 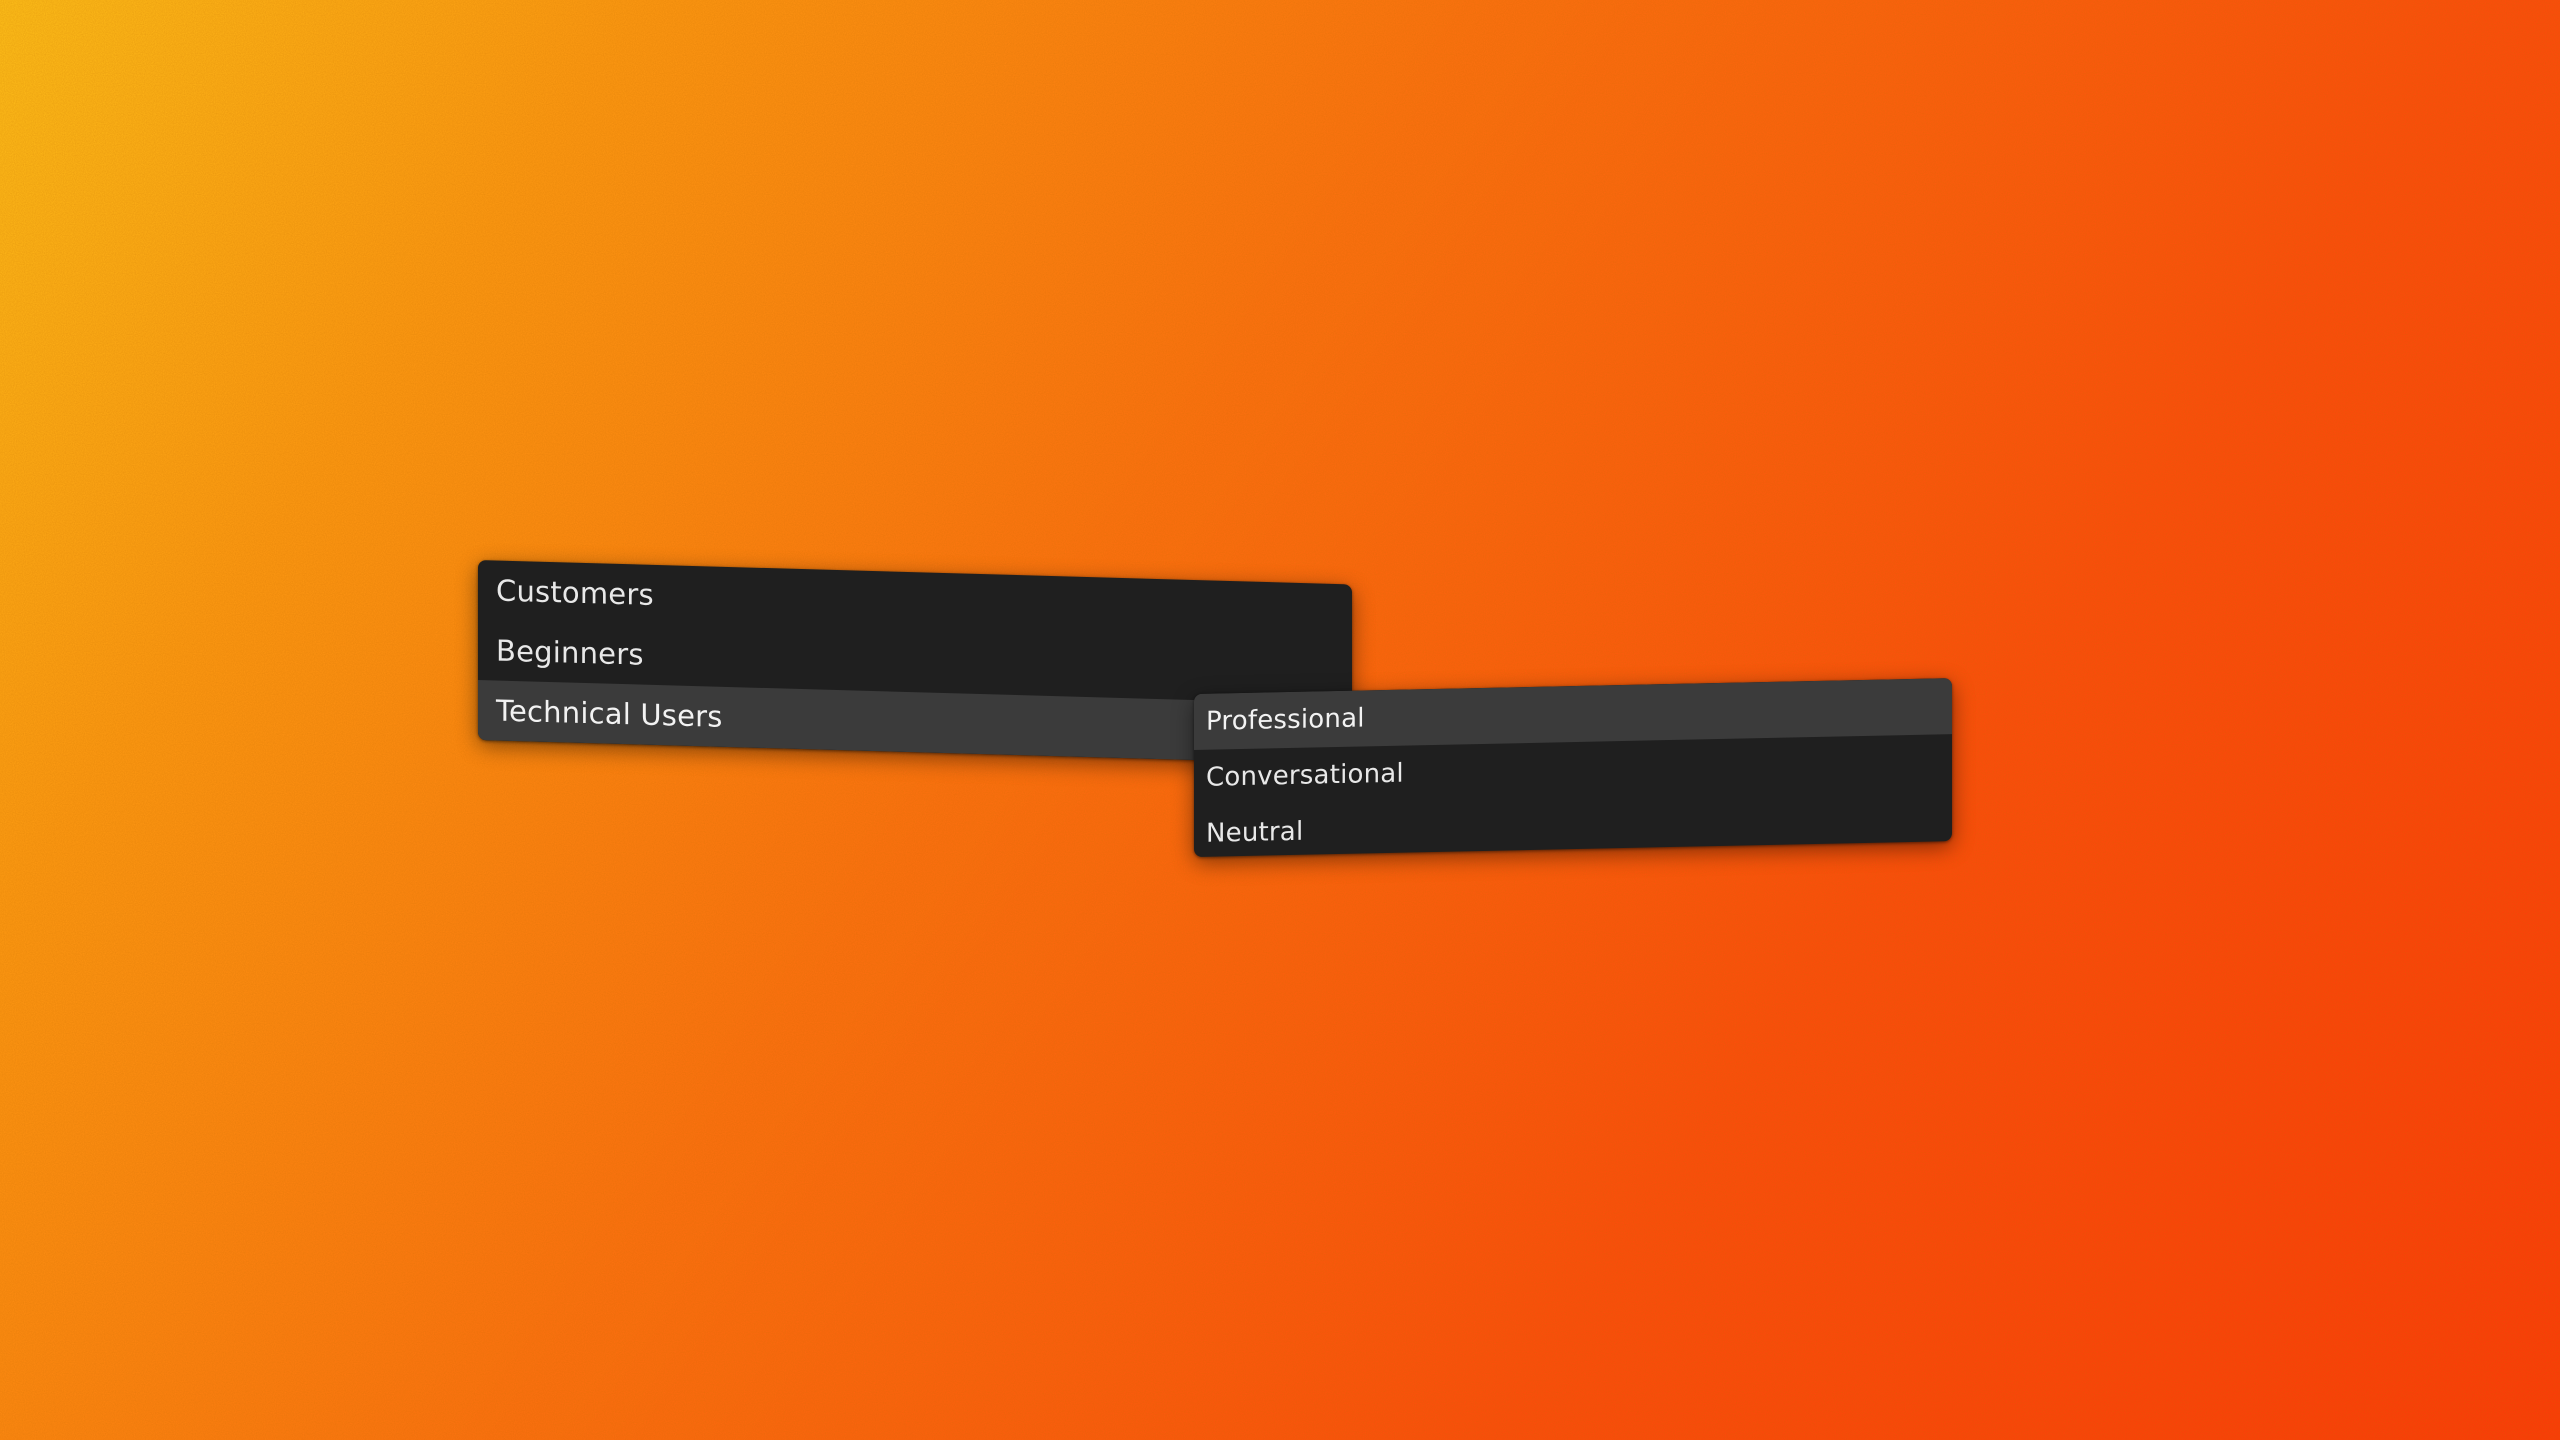 What do you see at coordinates (575, 592) in the screenshot?
I see `menu-item-label: Customers` at bounding box center [575, 592].